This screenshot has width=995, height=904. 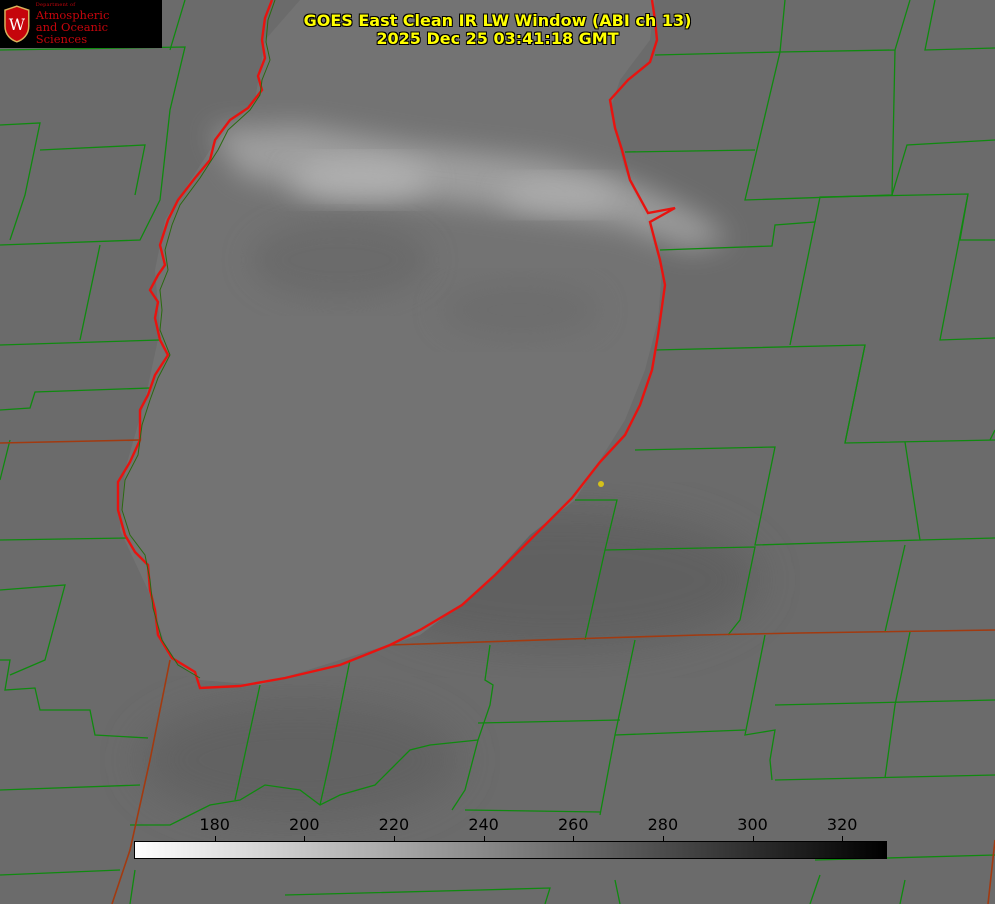 I want to click on colorbar-tick-label: 200, so click(x=304, y=824).